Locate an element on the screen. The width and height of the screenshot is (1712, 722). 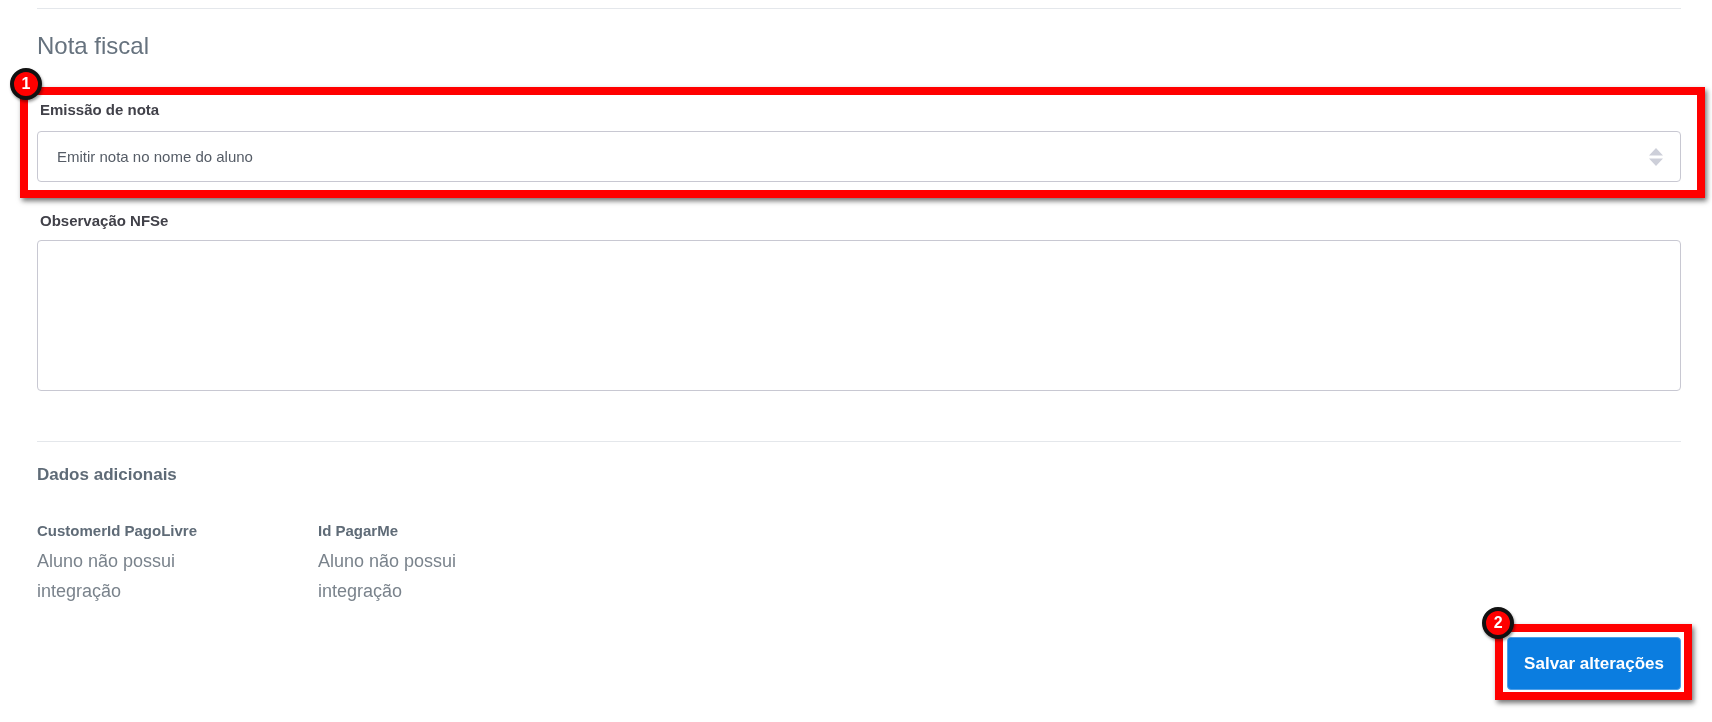
callout-number: 2 is located at coordinates (1498, 623).